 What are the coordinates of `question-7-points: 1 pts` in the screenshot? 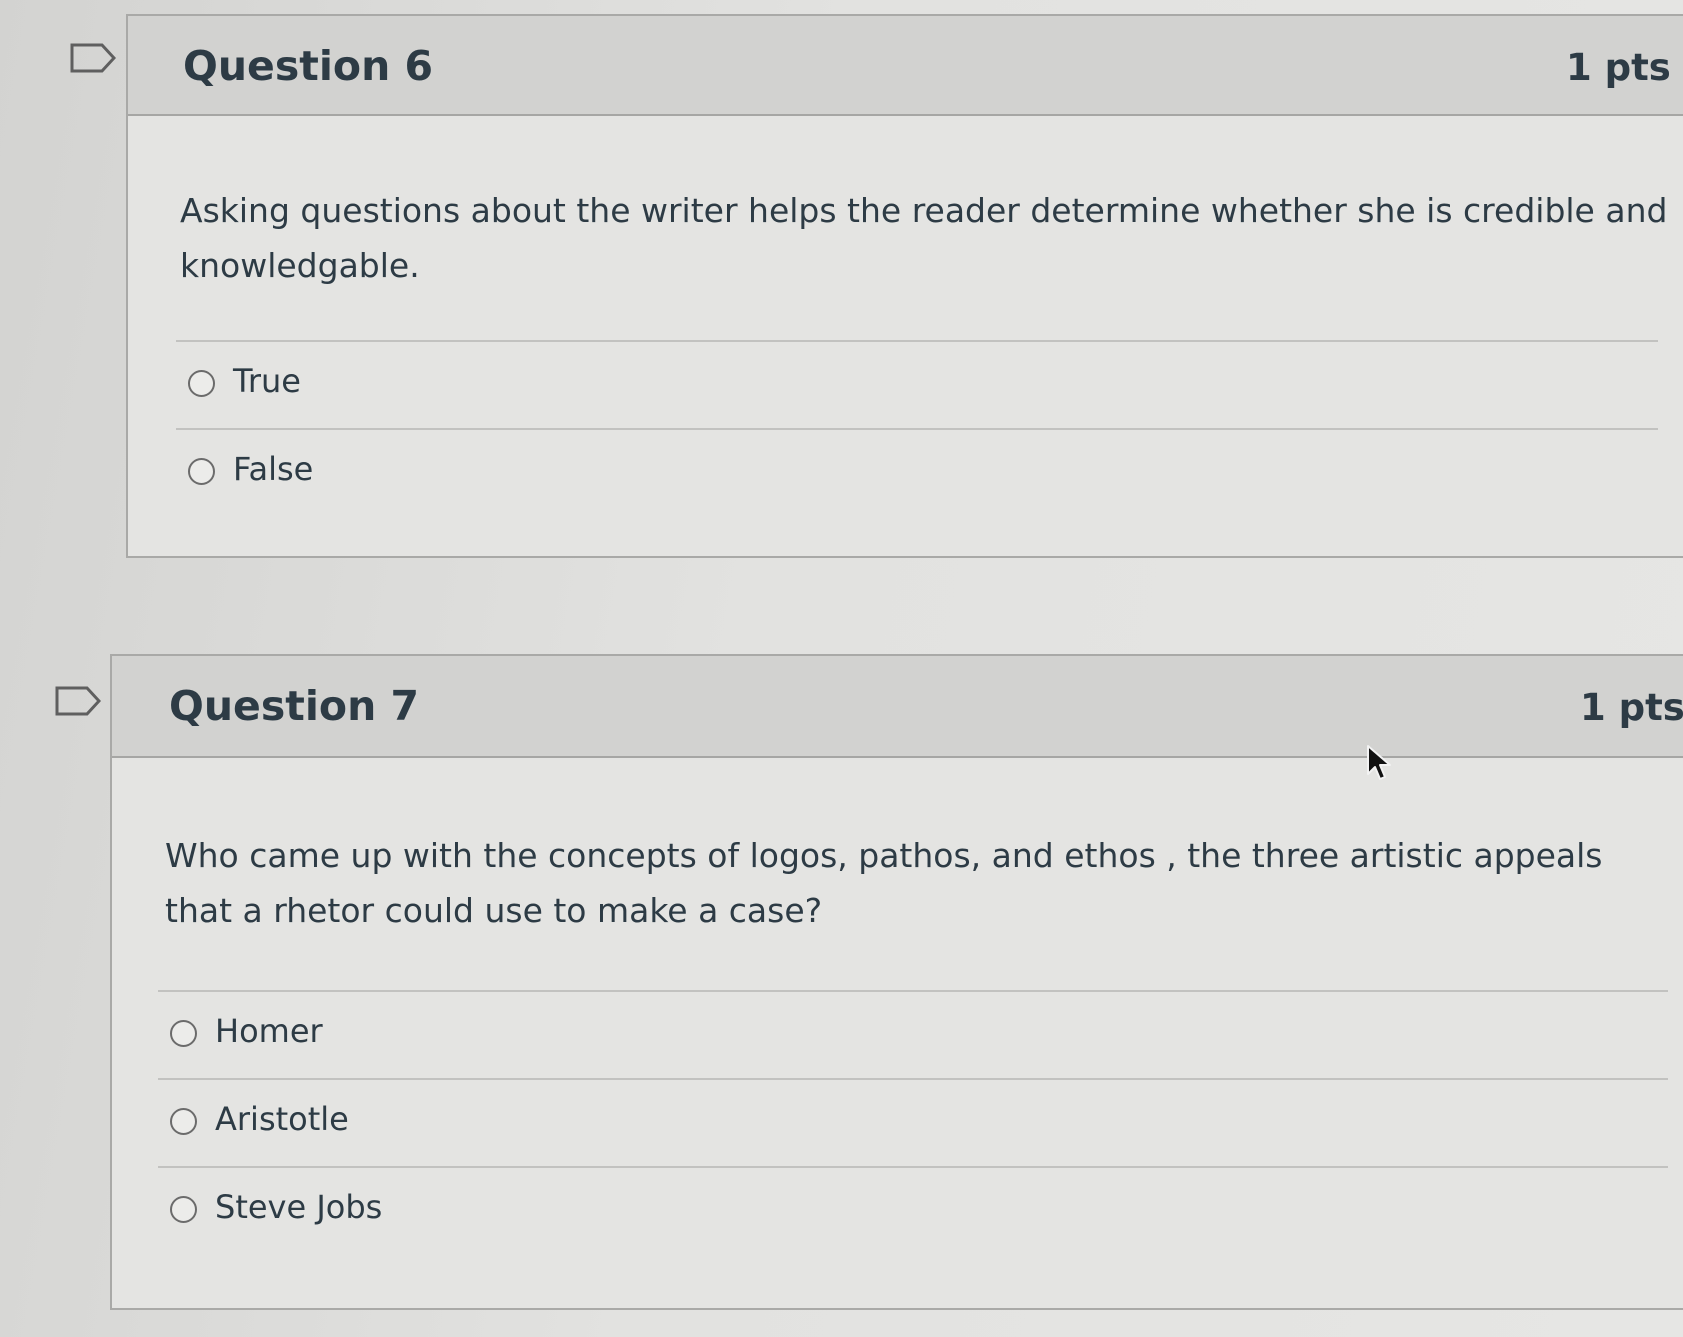 It's located at (1631, 707).